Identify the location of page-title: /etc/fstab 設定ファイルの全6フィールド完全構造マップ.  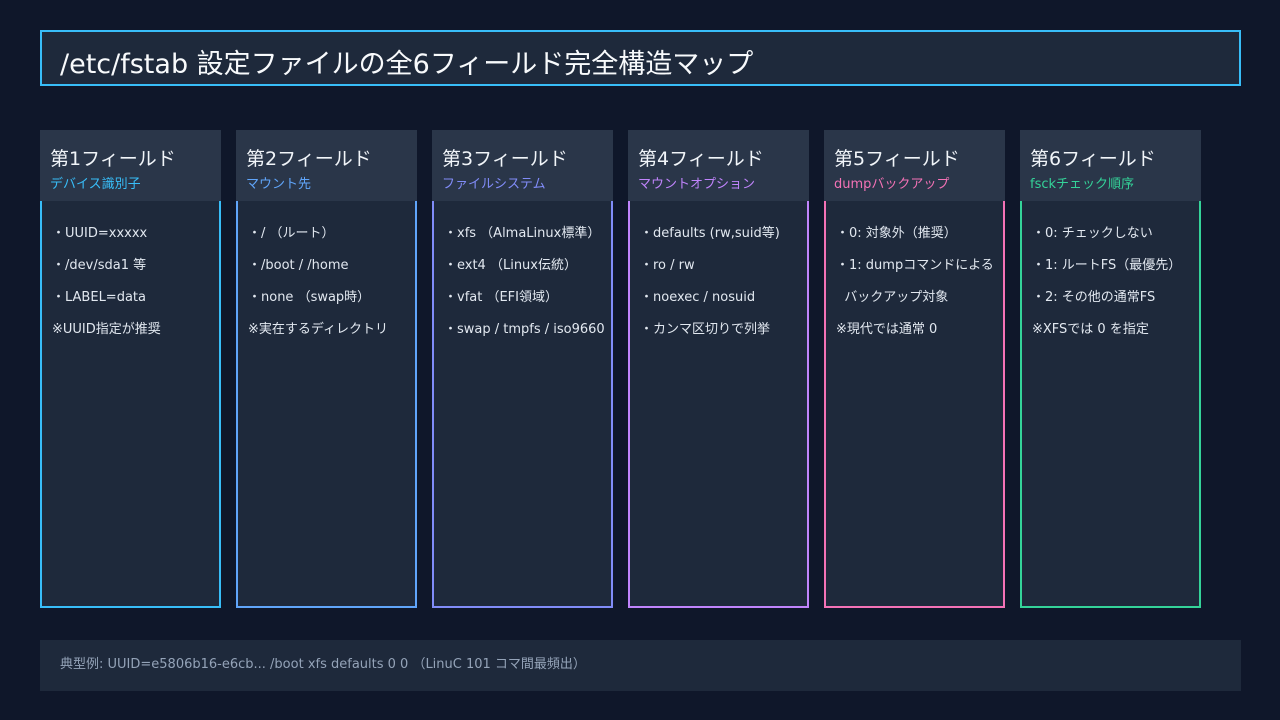
(407, 64).